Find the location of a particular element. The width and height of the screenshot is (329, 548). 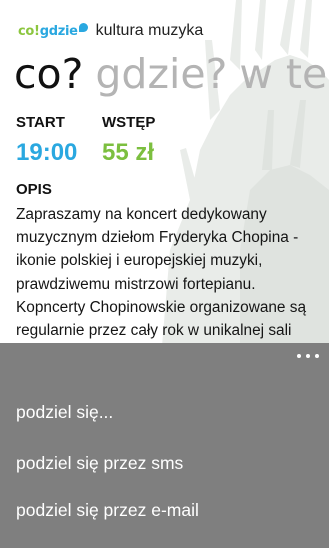

description-label: OPIS is located at coordinates (34, 189).